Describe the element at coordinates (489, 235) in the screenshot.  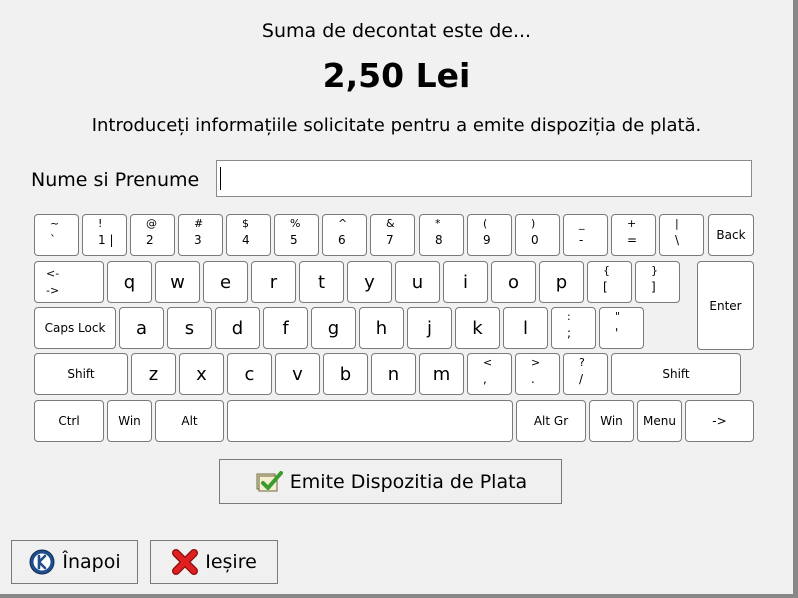
I see `key-9: (9` at that location.